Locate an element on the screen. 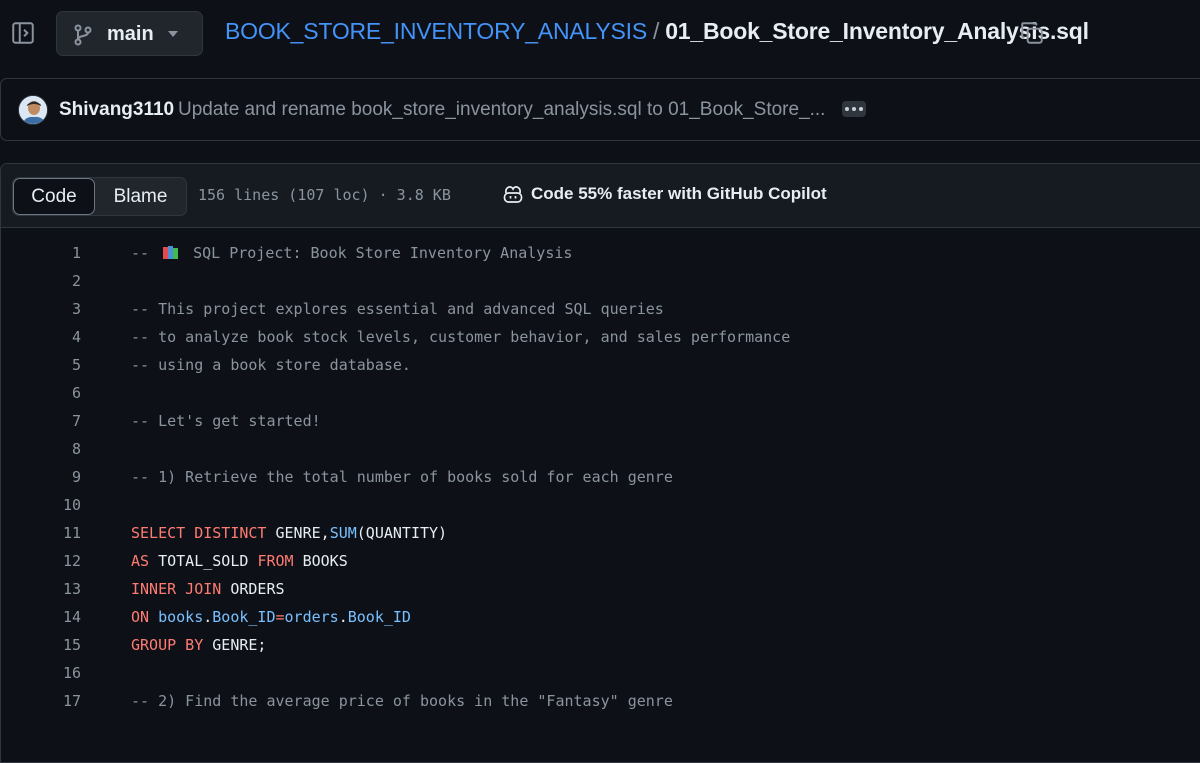 The image size is (1200, 763). books-emoji-icon is located at coordinates (171, 252).